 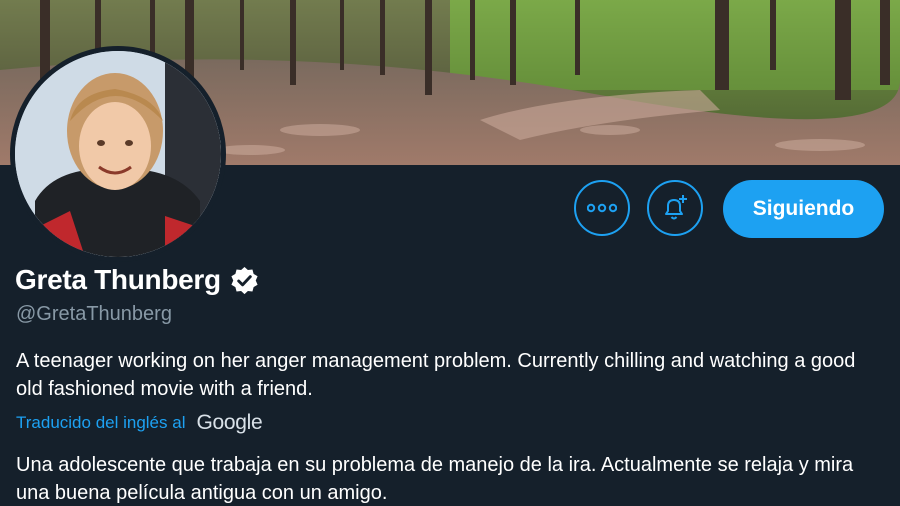 I want to click on more-icon, so click(x=602, y=208).